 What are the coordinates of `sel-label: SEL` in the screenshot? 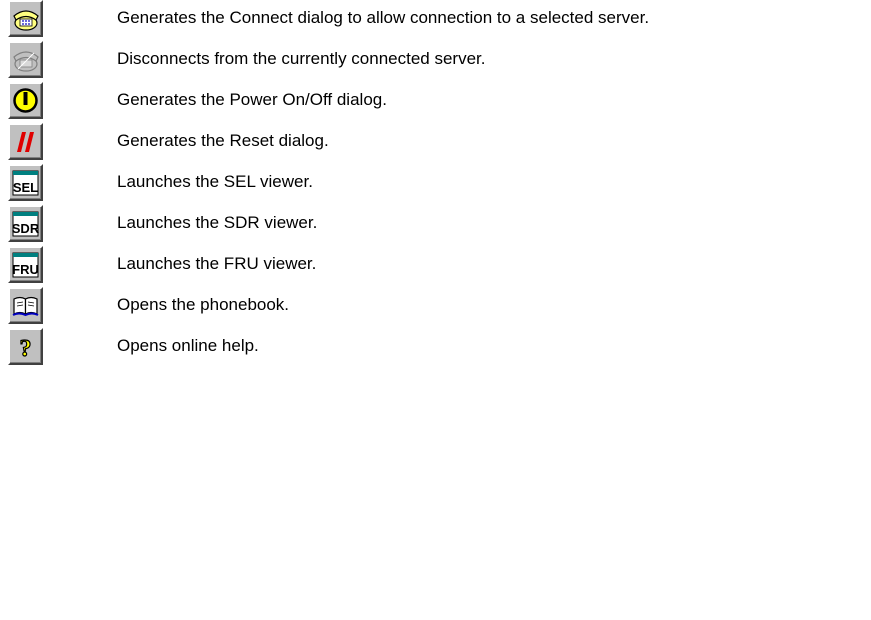 It's located at (25, 187).